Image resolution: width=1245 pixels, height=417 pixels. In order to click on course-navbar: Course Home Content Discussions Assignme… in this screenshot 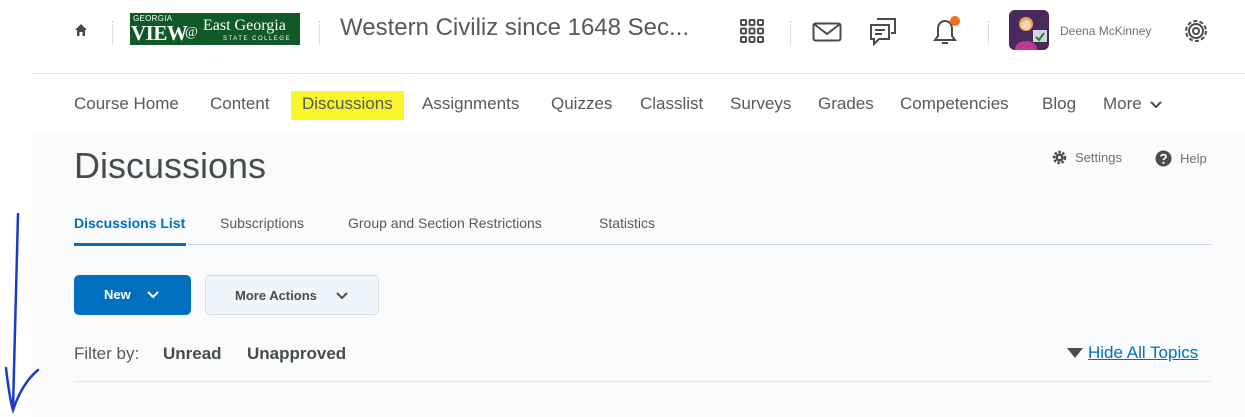, I will do `click(638, 104)`.